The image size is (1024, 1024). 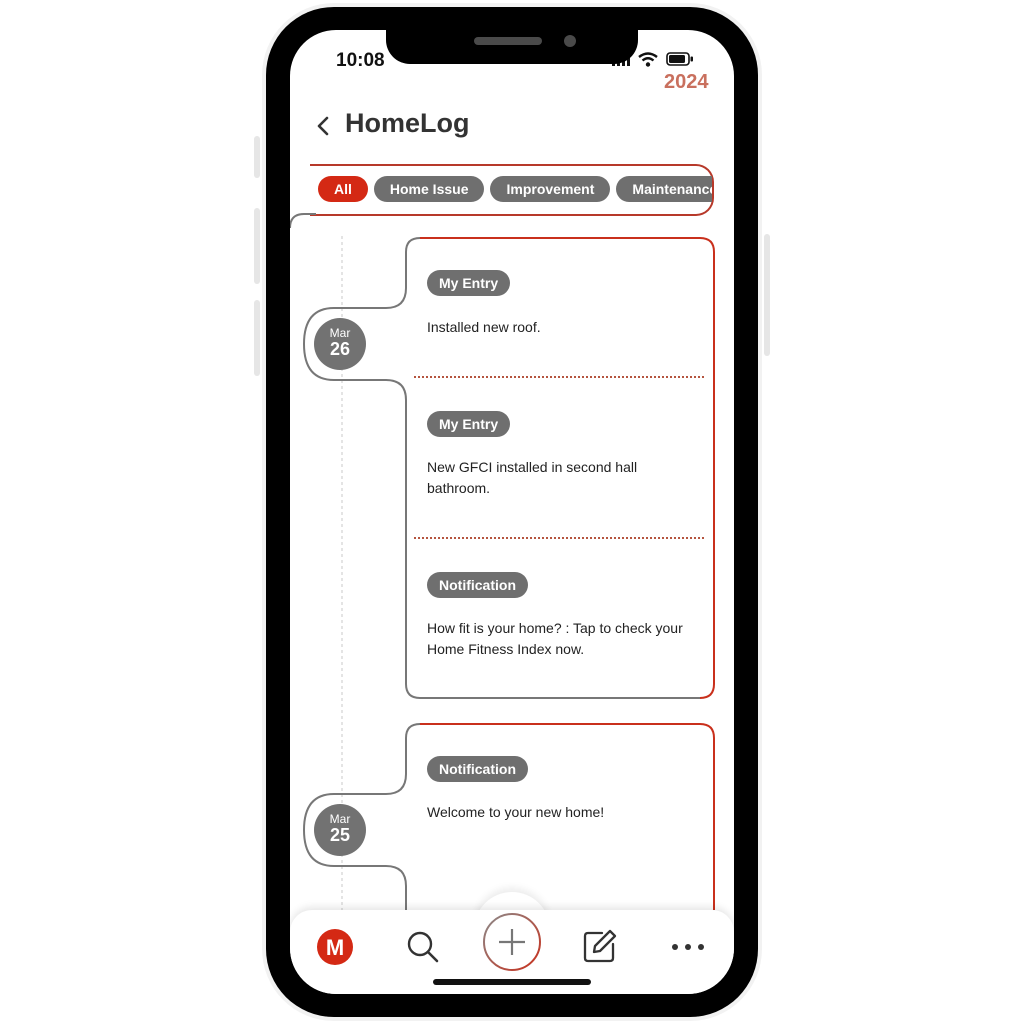 I want to click on search-icon, so click(x=423, y=947).